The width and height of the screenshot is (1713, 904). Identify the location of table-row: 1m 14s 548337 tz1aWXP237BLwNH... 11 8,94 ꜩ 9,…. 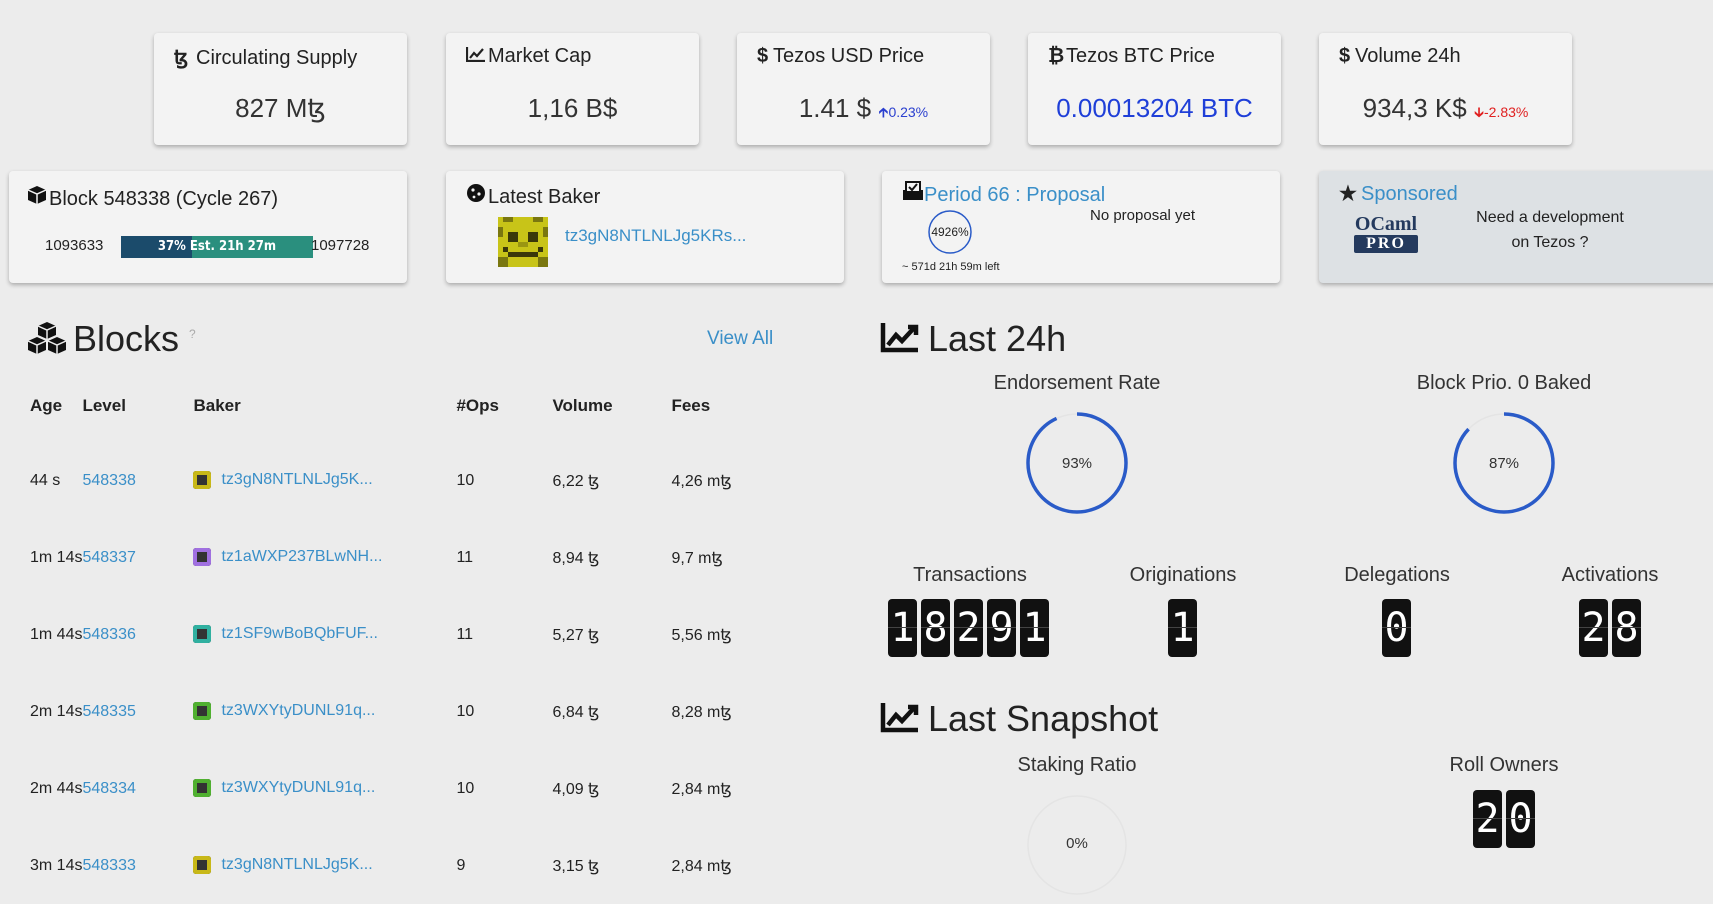
(390, 557).